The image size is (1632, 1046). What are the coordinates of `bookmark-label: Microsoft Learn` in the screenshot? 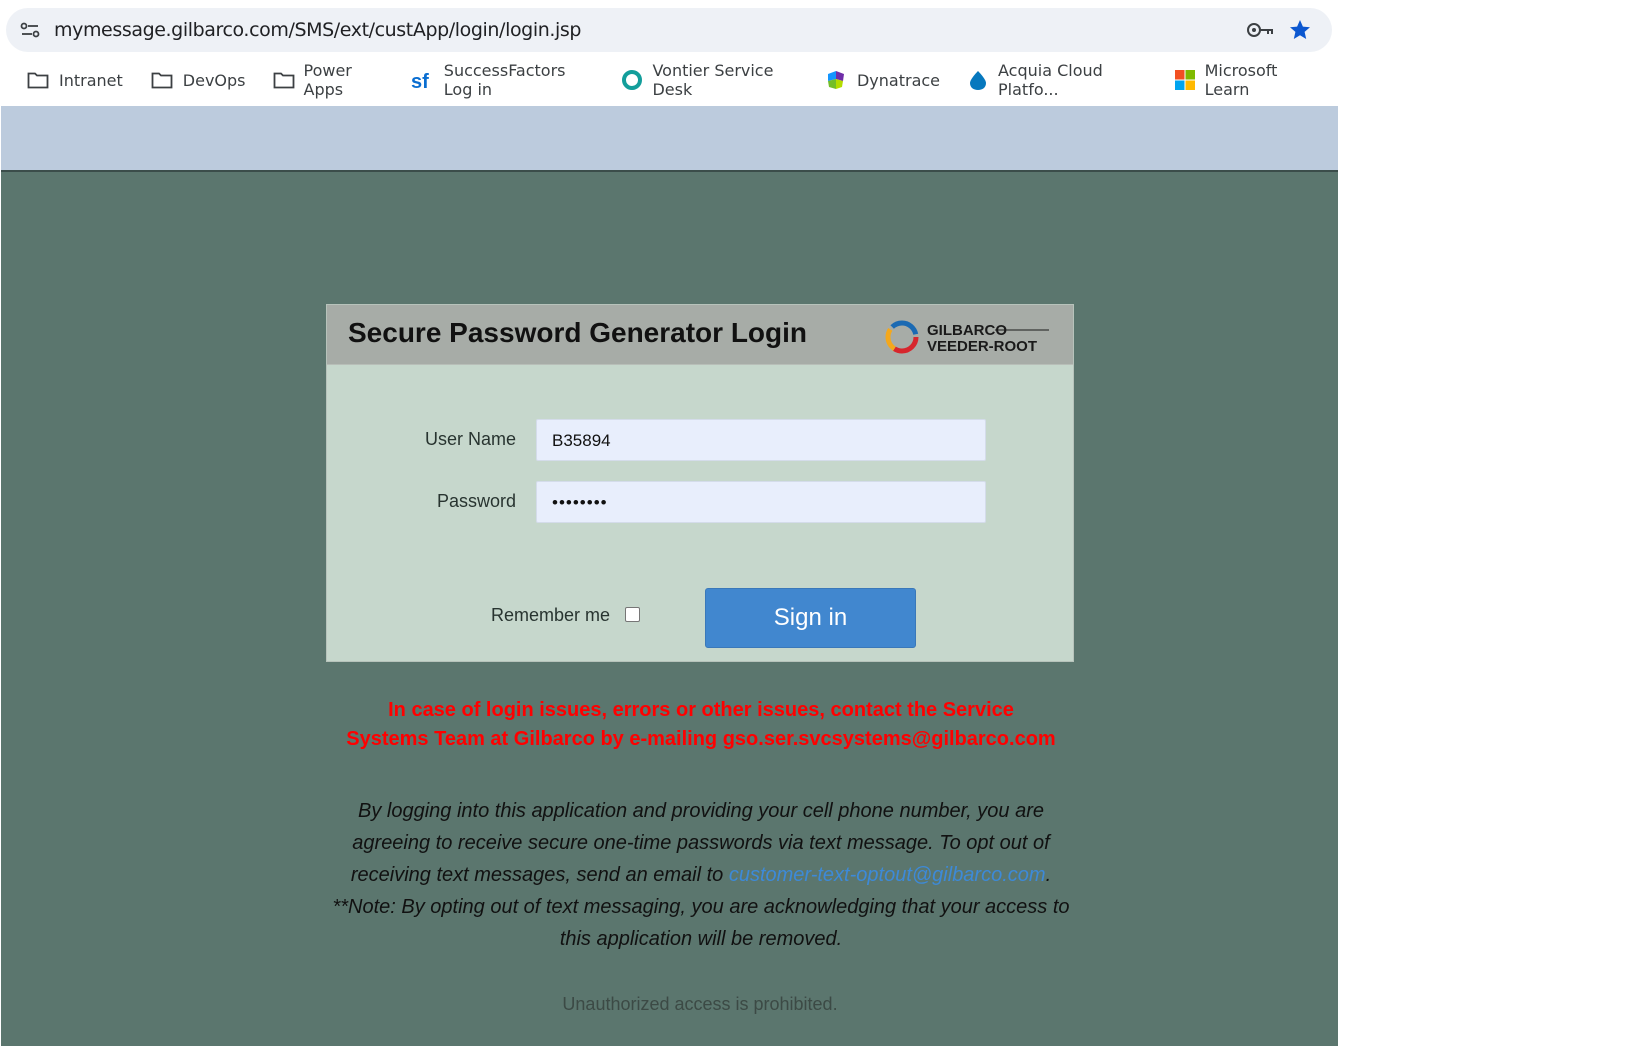 It's located at (1241, 80).